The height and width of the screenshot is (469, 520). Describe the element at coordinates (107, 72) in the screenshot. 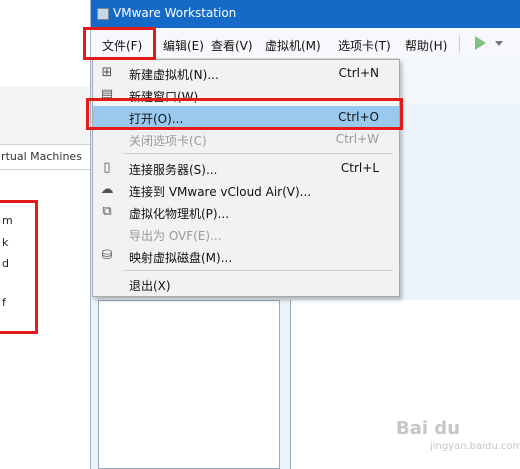

I see `new-vm-icon: ⊞` at that location.